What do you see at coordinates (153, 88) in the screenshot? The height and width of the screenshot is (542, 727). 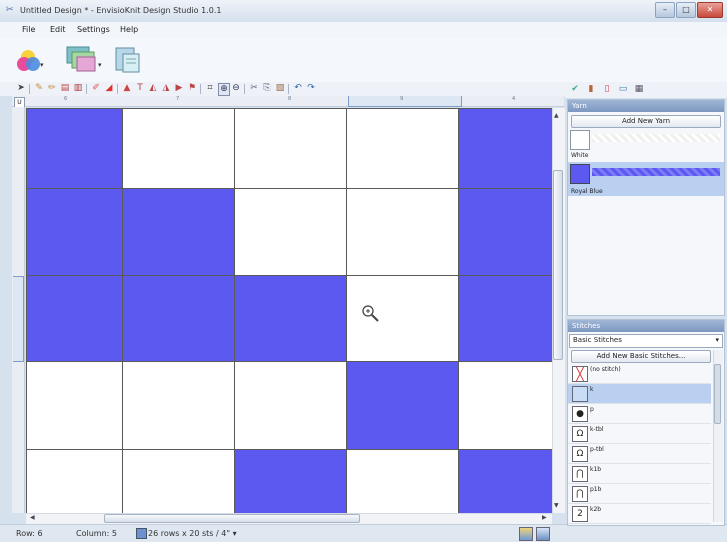 I see `shape-icon: ◭` at bounding box center [153, 88].